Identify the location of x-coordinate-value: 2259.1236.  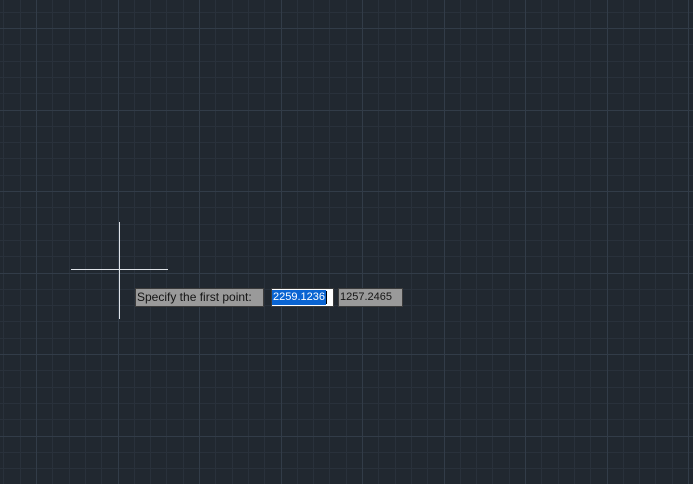
(299, 297).